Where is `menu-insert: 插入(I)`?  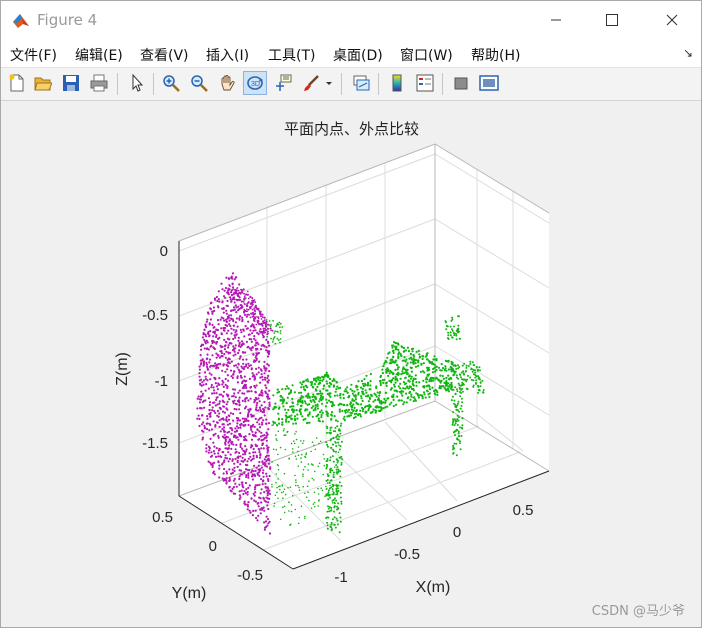 menu-insert: 插入(I) is located at coordinates (227, 55).